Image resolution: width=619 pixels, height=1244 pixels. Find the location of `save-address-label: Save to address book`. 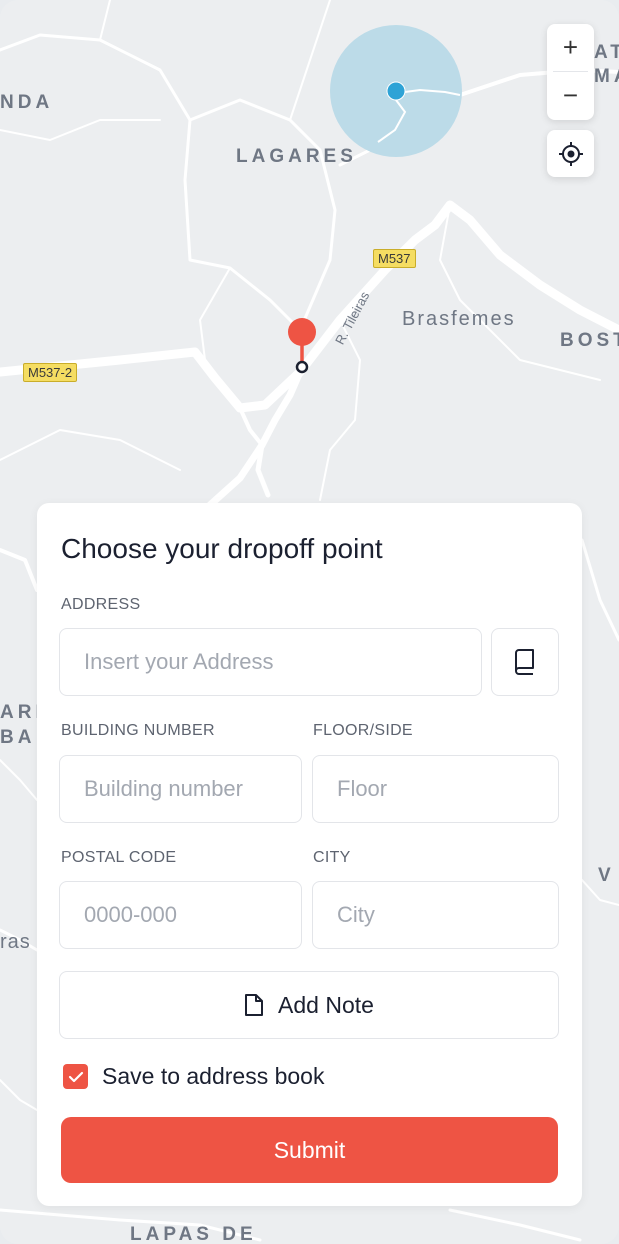

save-address-label: Save to address book is located at coordinates (213, 1076).